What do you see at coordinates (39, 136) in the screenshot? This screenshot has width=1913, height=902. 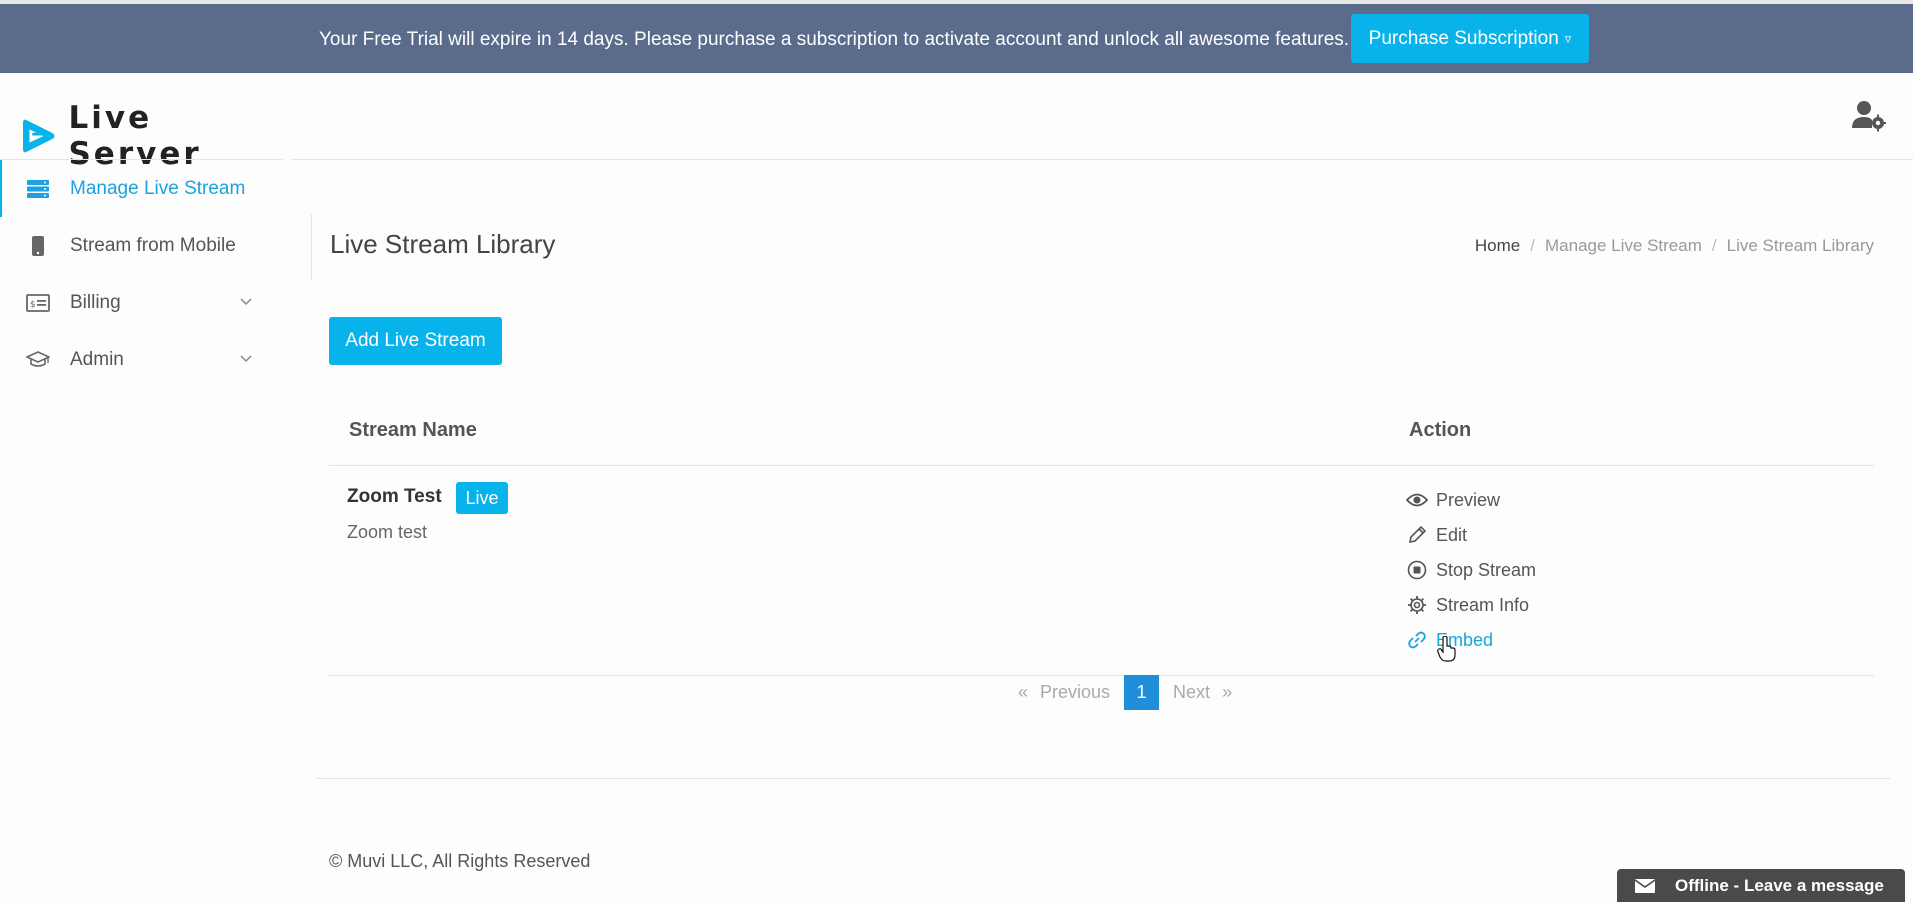 I see `live-server-logo-icon` at bounding box center [39, 136].